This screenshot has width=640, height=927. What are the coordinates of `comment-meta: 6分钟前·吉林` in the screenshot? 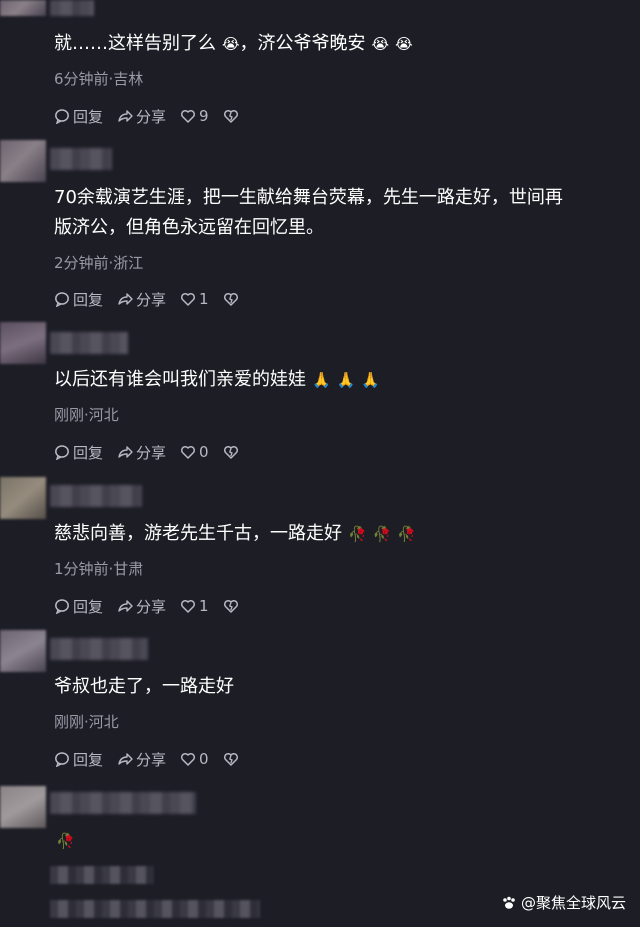 It's located at (99, 79).